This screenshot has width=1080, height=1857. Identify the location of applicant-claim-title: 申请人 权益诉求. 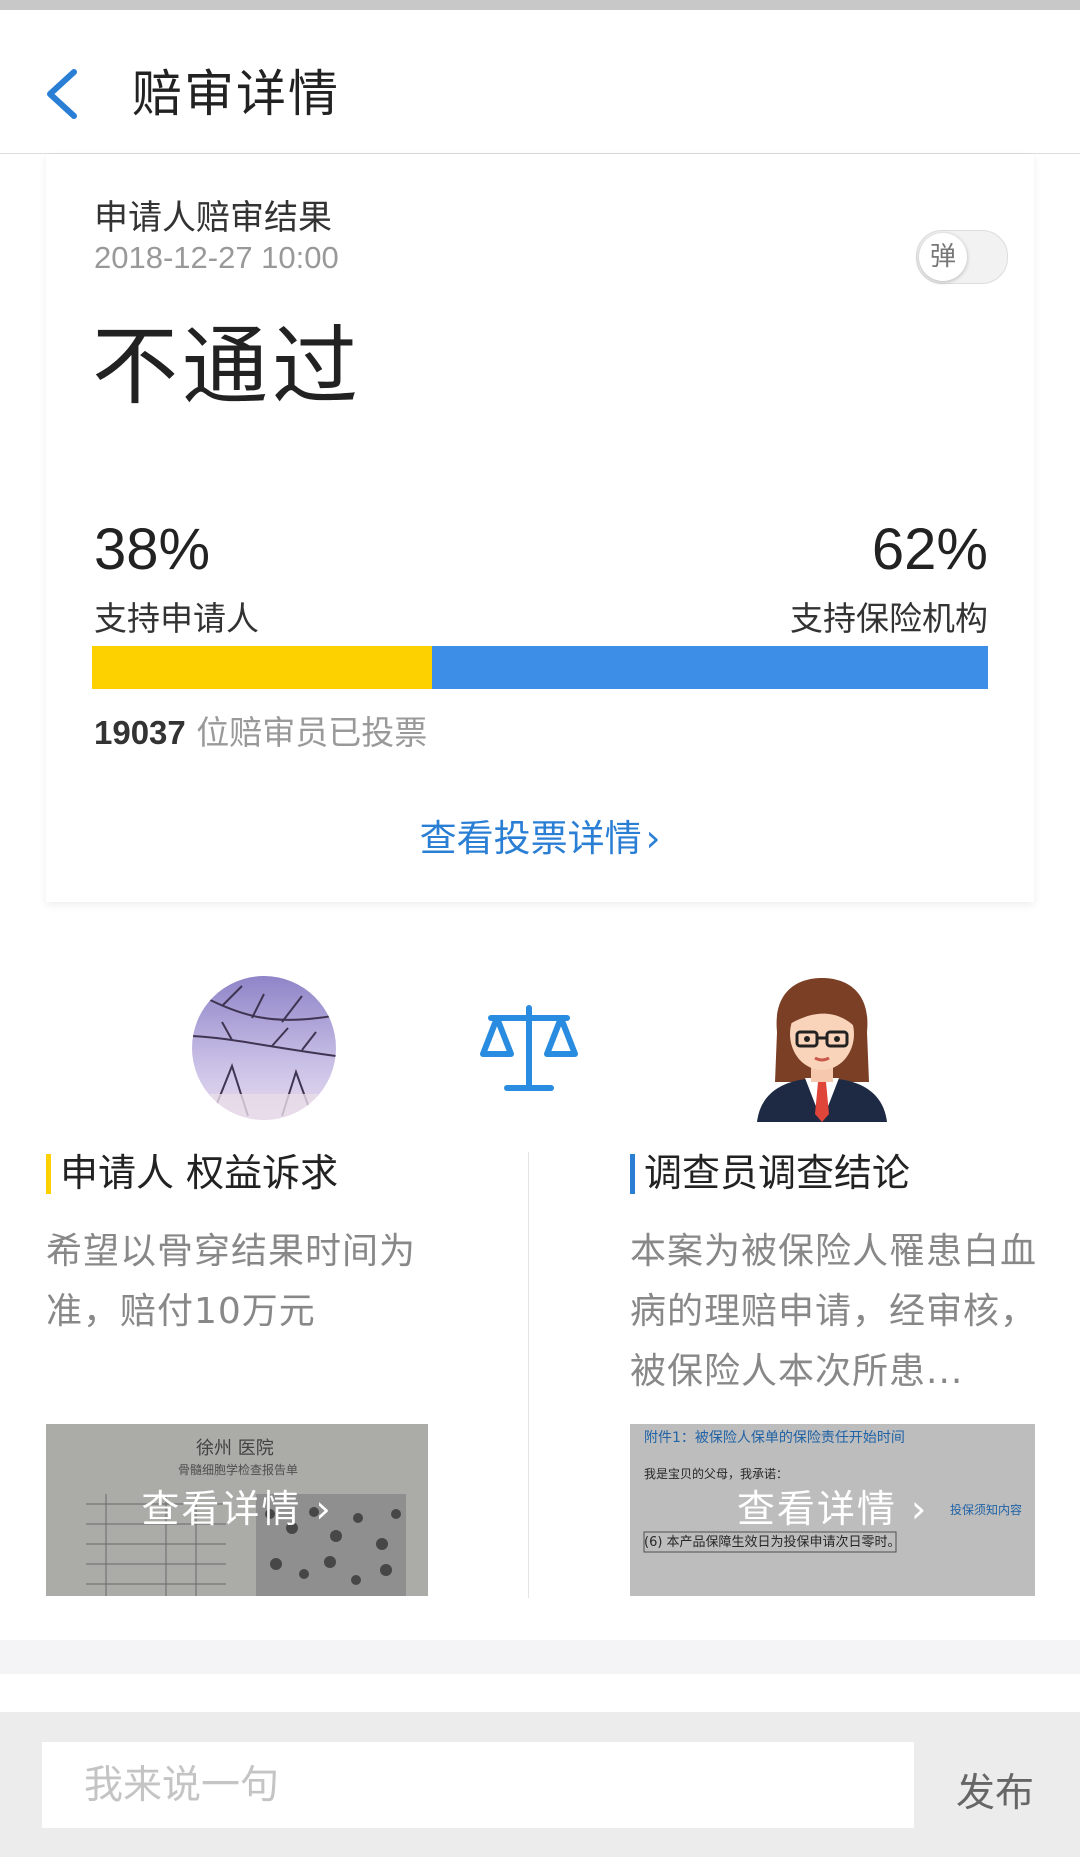
(266, 1173).